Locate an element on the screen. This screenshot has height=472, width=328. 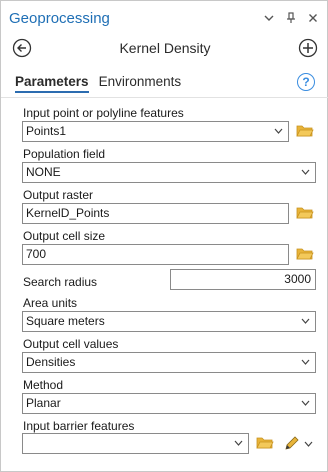
search-radius-input: 3000 is located at coordinates (243, 279).